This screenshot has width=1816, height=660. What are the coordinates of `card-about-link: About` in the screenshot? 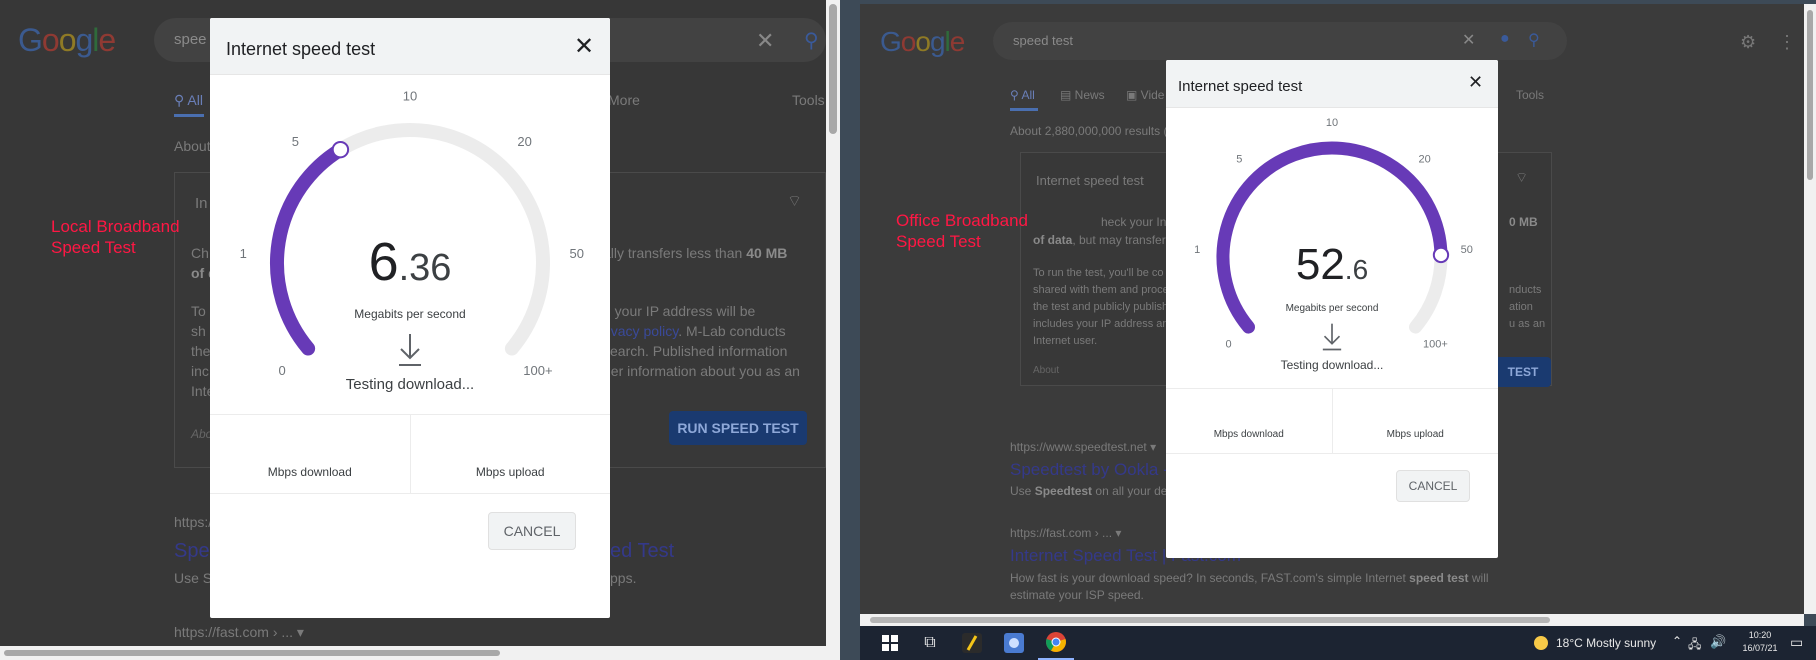 It's located at (1046, 370).